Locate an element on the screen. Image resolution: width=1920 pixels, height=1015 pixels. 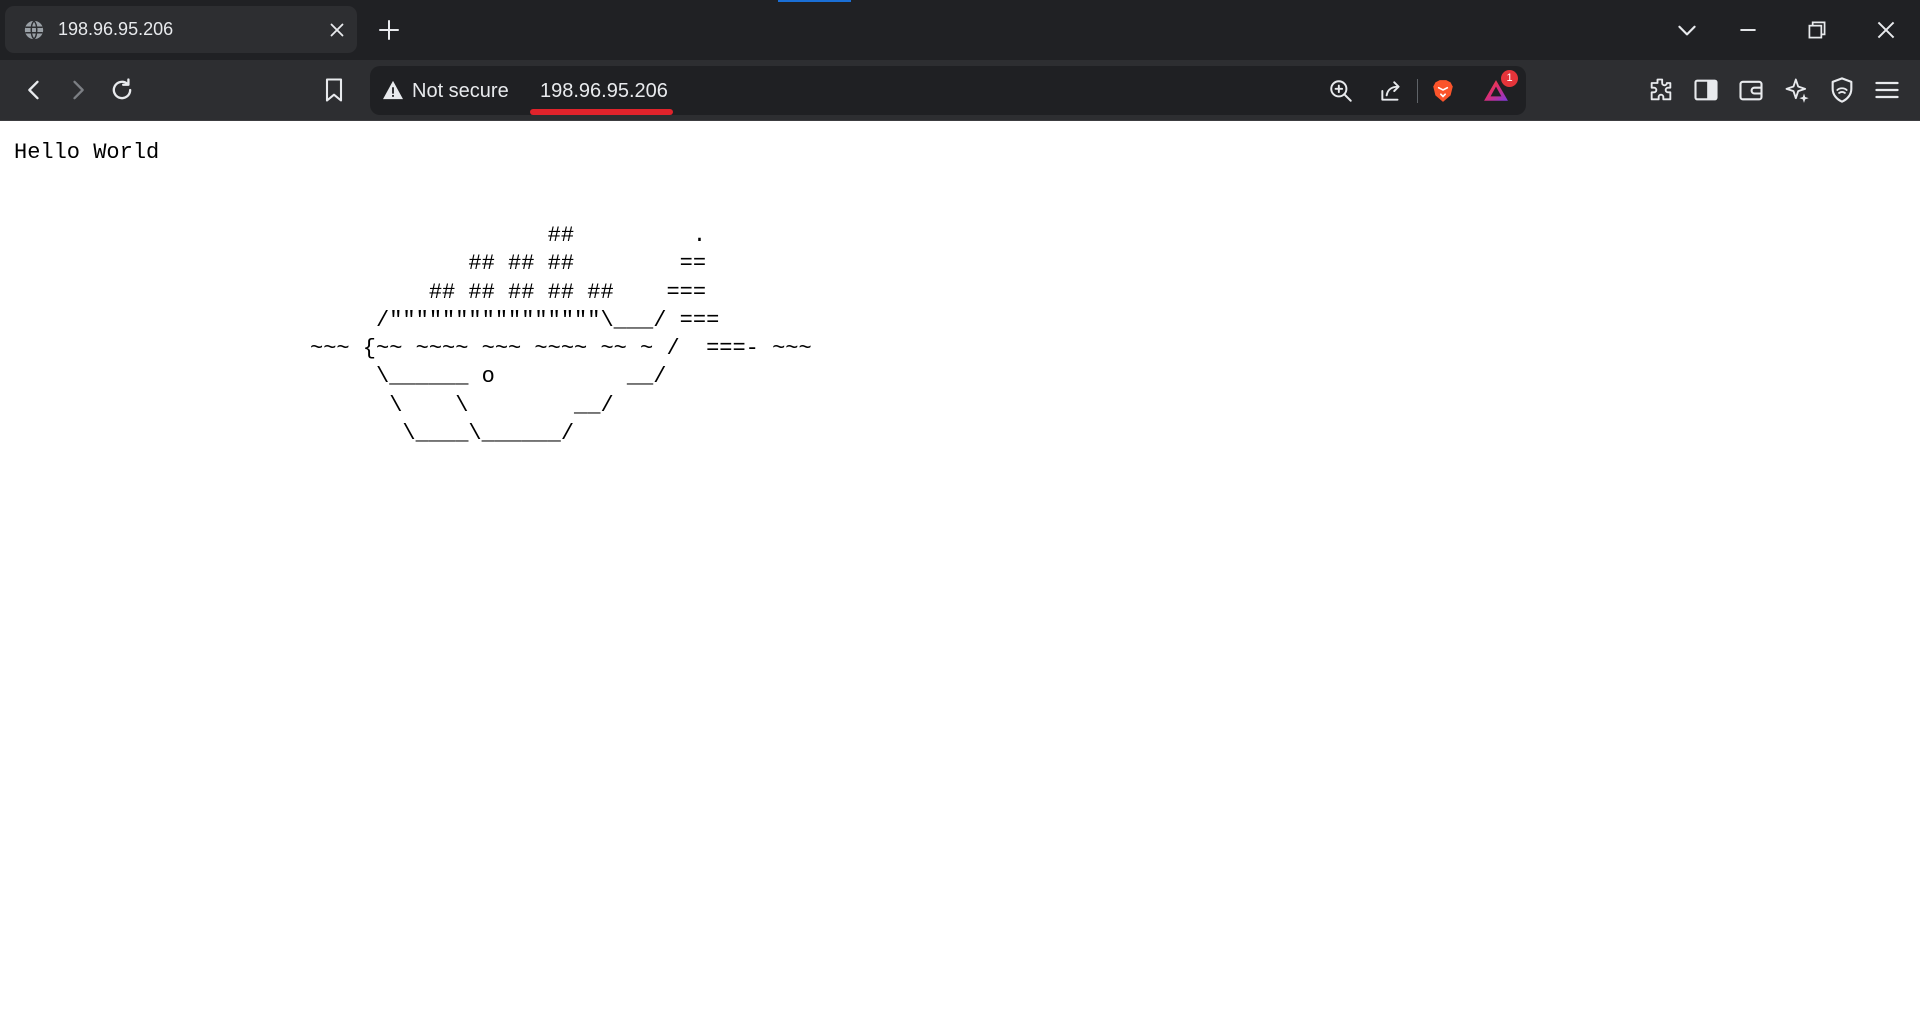
tab-title: 198.96.95.206 is located at coordinates (116, 29).